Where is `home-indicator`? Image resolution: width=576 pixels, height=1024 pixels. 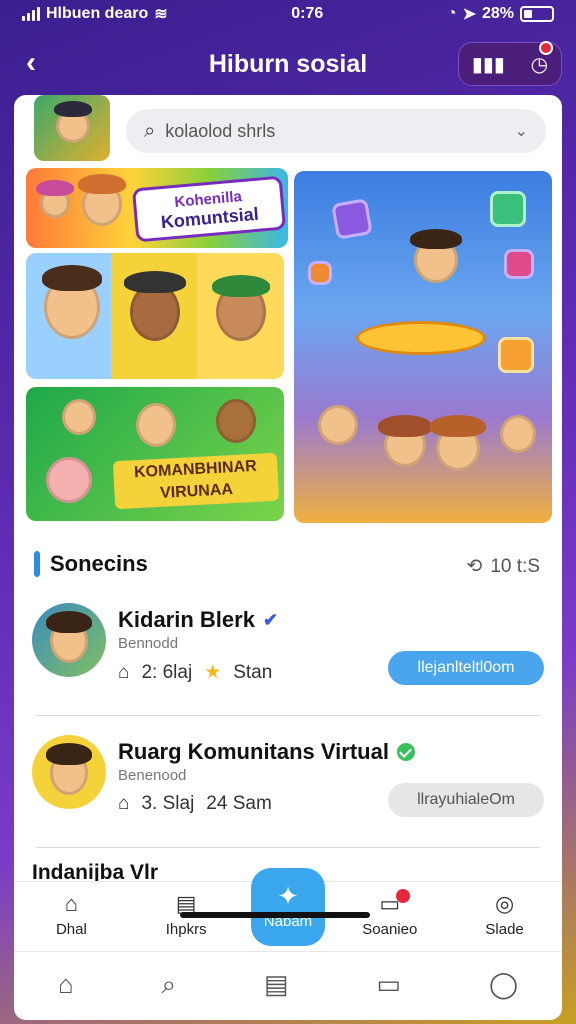 home-indicator is located at coordinates (275, 915).